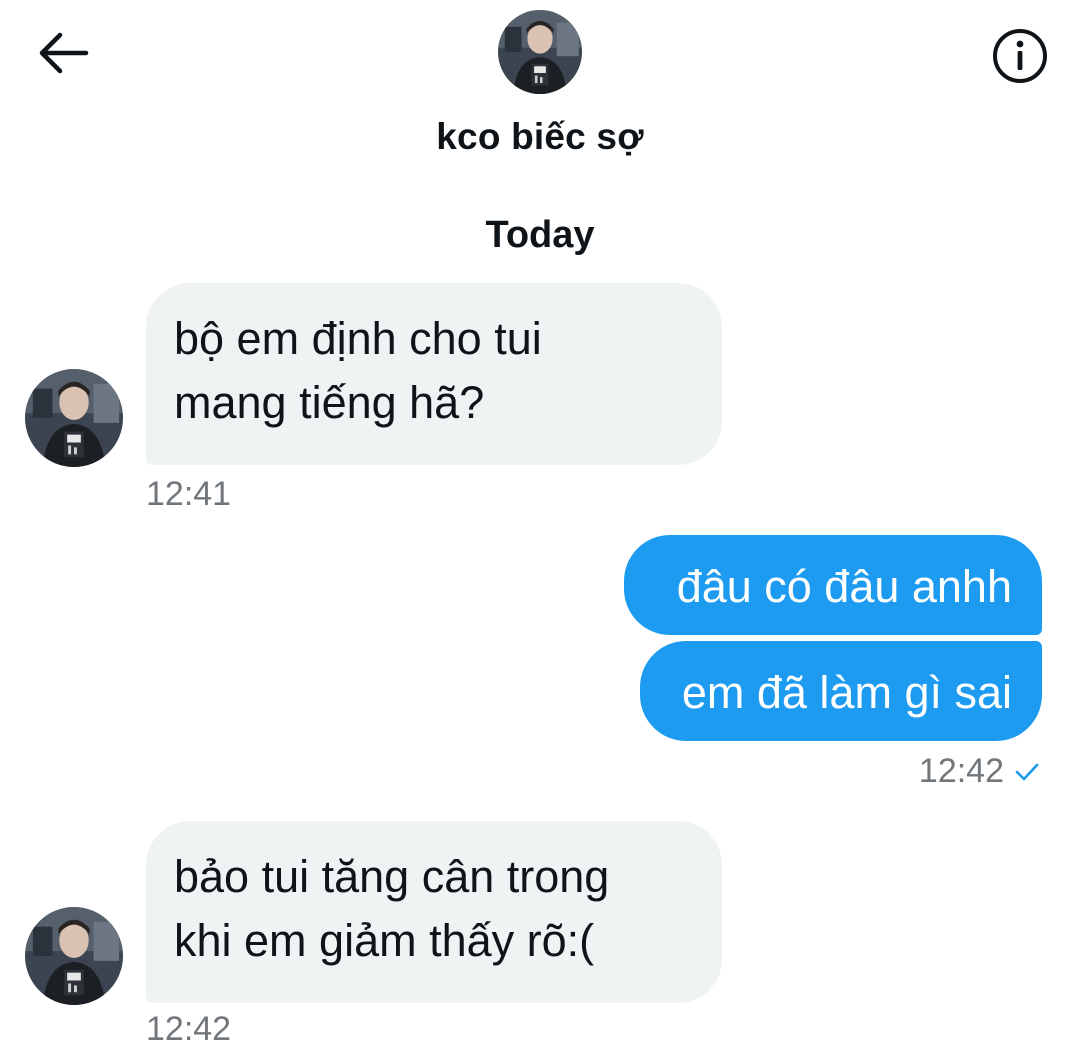 The image size is (1080, 1057). What do you see at coordinates (392, 876) in the screenshot?
I see `message-text-line: bảo tui tăng cân trong` at bounding box center [392, 876].